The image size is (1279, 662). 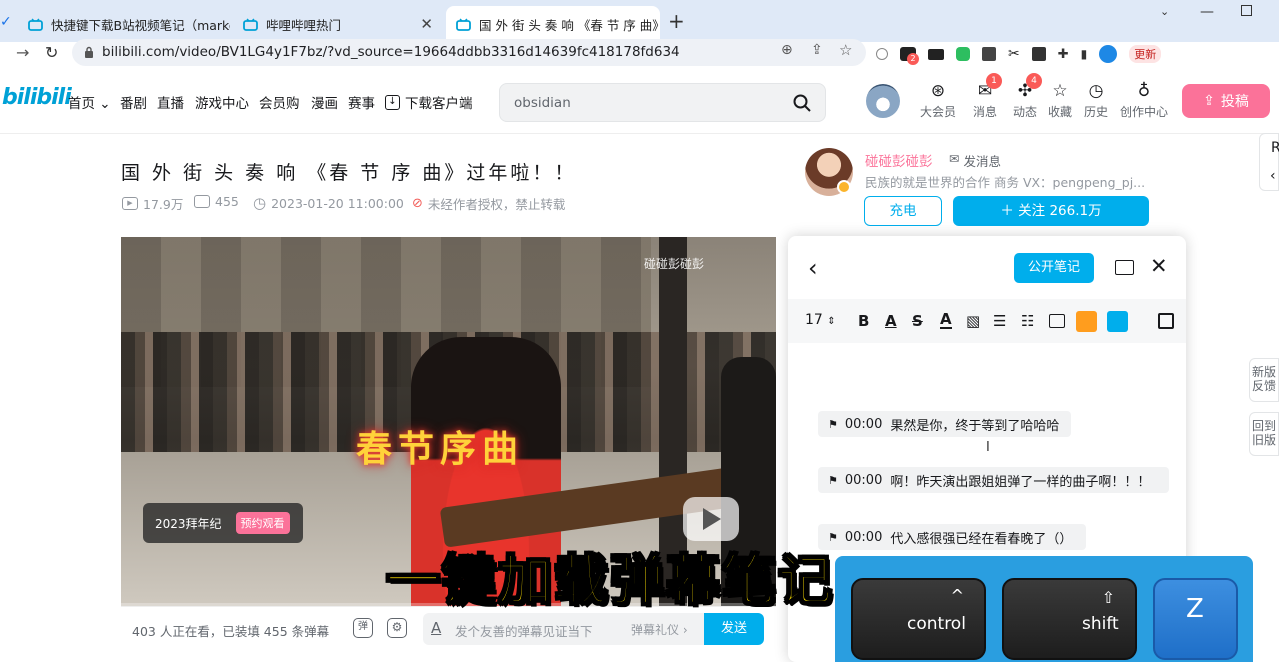 What do you see at coordinates (553, 24) in the screenshot?
I see `browser-tab-active: 国 外 街 头 奏 响 《春 节 序 曲》 ✕` at bounding box center [553, 24].